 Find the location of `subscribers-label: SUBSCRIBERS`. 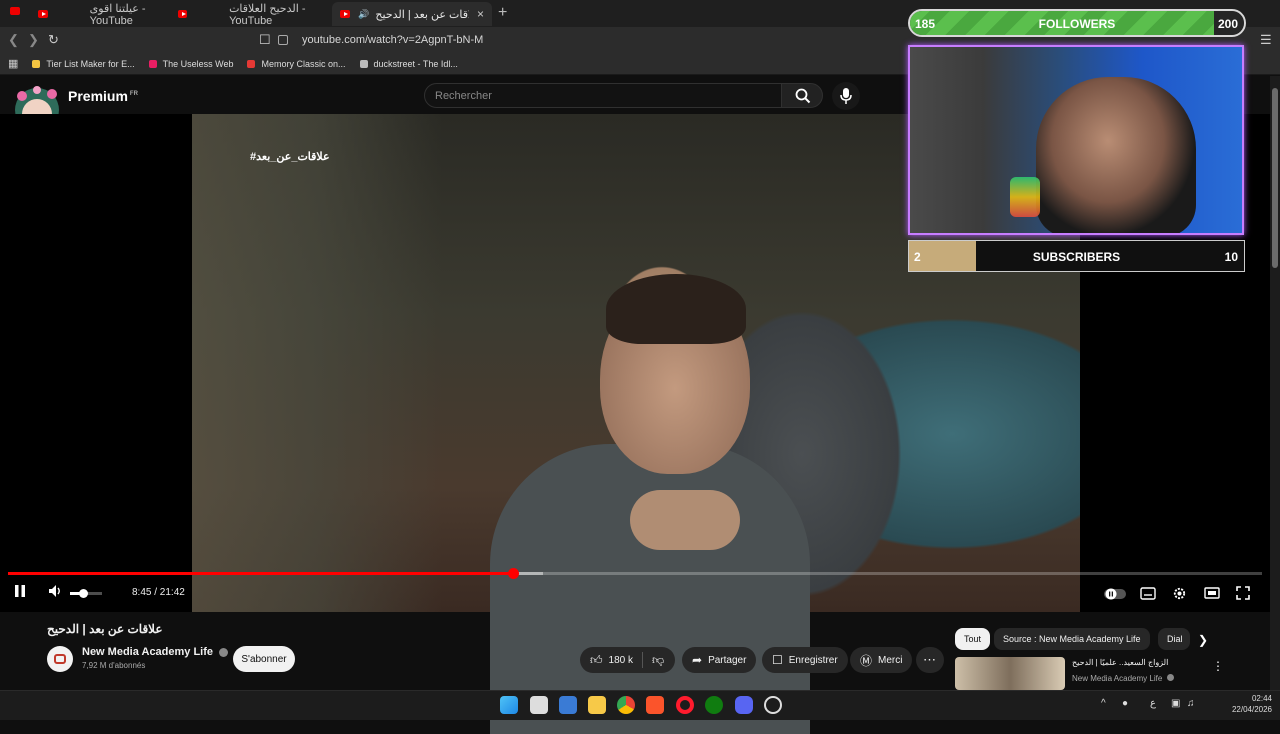

subscribers-label: SUBSCRIBERS is located at coordinates (1076, 257).